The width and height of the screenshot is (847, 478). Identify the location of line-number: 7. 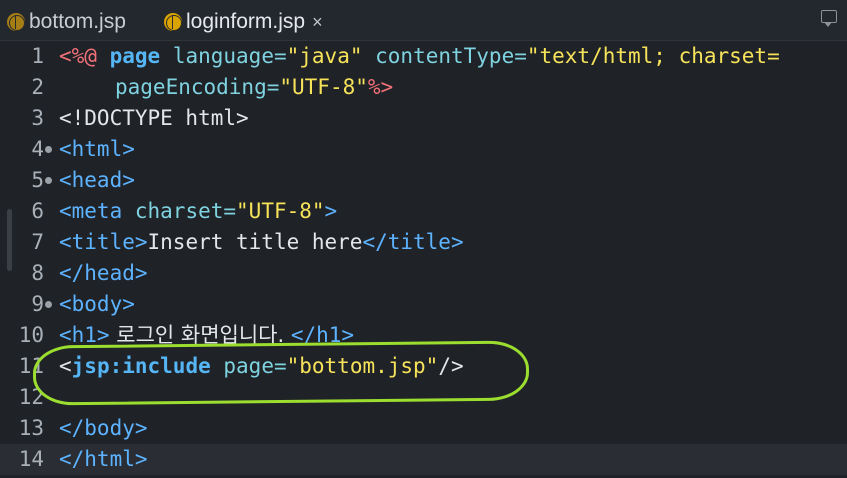
(37, 242).